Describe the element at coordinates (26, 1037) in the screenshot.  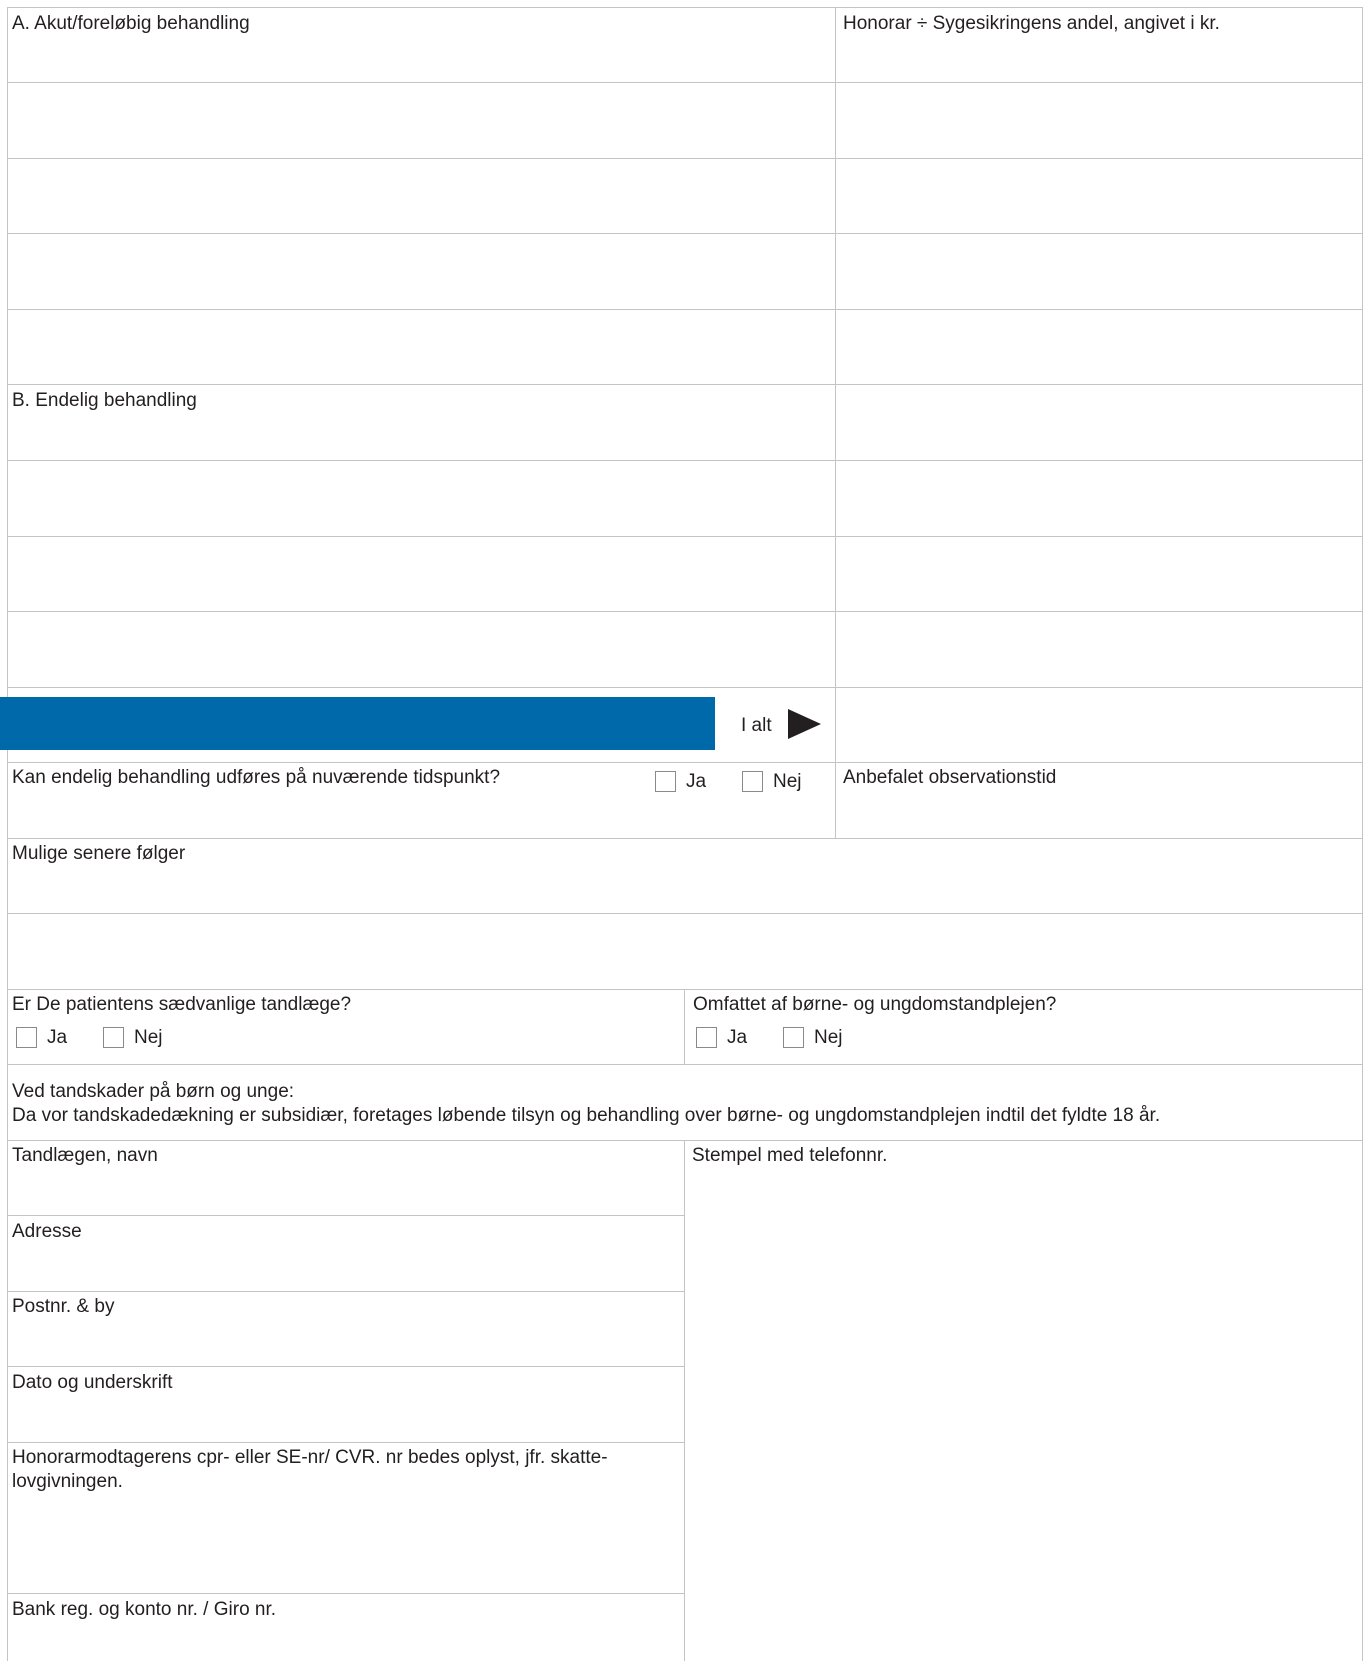
I see `usual-dentist-yes-checkbox` at that location.